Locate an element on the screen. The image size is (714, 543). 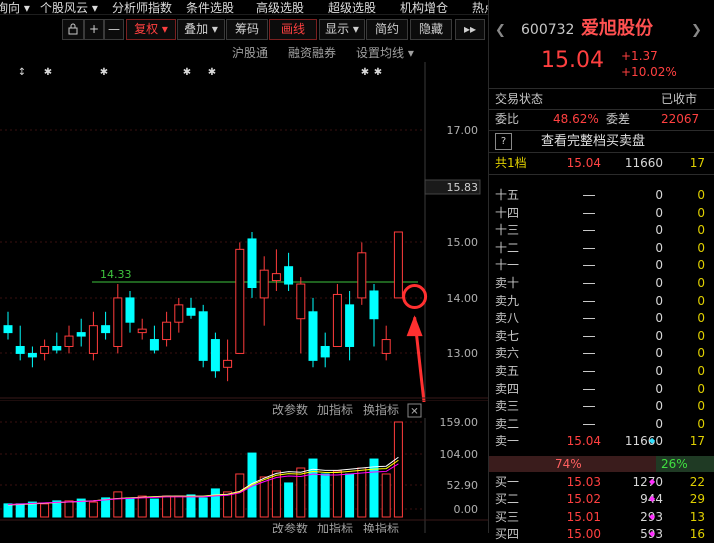
sell-order-row: 卖八 0 0 is located at coordinates (601, 318).